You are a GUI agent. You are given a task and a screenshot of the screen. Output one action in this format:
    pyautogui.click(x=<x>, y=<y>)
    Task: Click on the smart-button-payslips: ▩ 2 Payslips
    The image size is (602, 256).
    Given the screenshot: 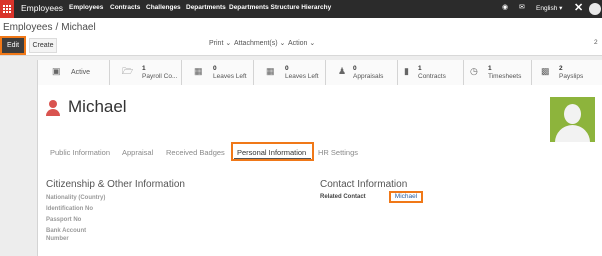 What is the action you would take?
    pyautogui.click(x=567, y=72)
    